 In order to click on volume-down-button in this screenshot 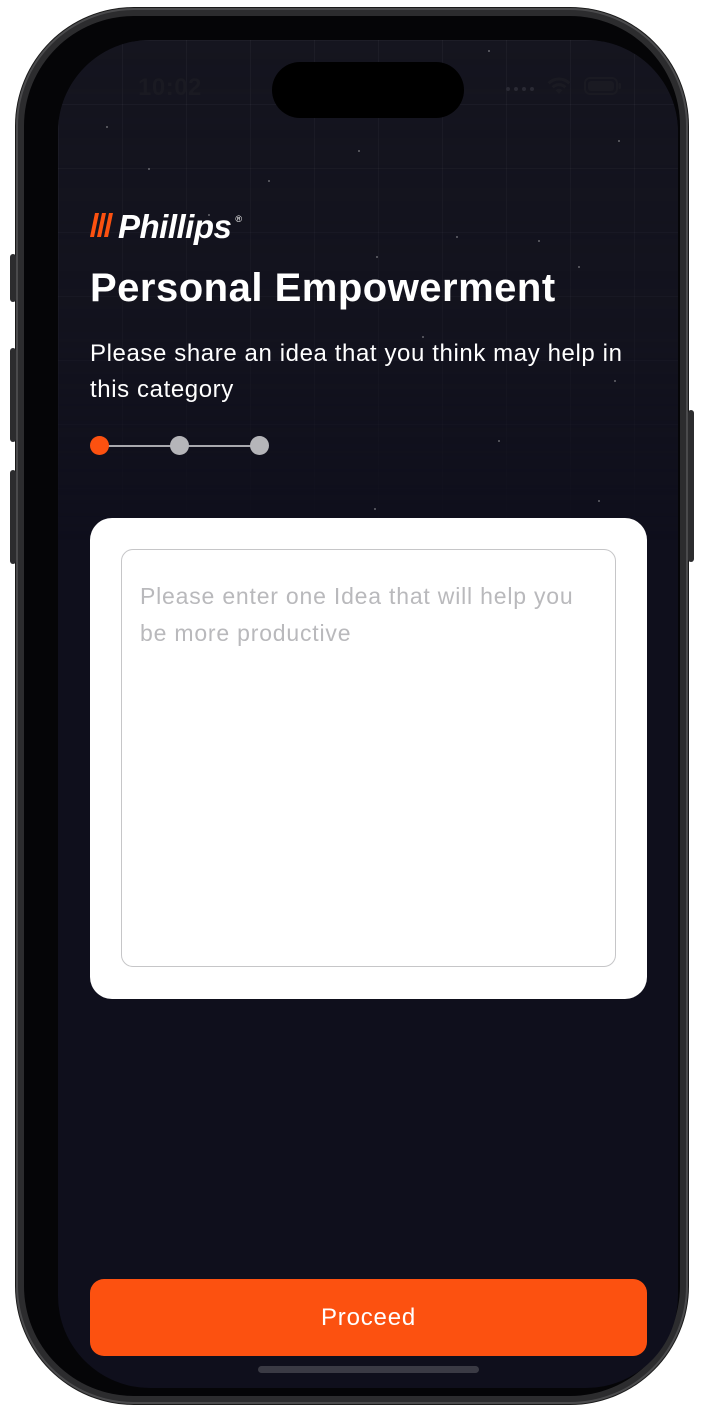, I will do `click(13, 517)`.